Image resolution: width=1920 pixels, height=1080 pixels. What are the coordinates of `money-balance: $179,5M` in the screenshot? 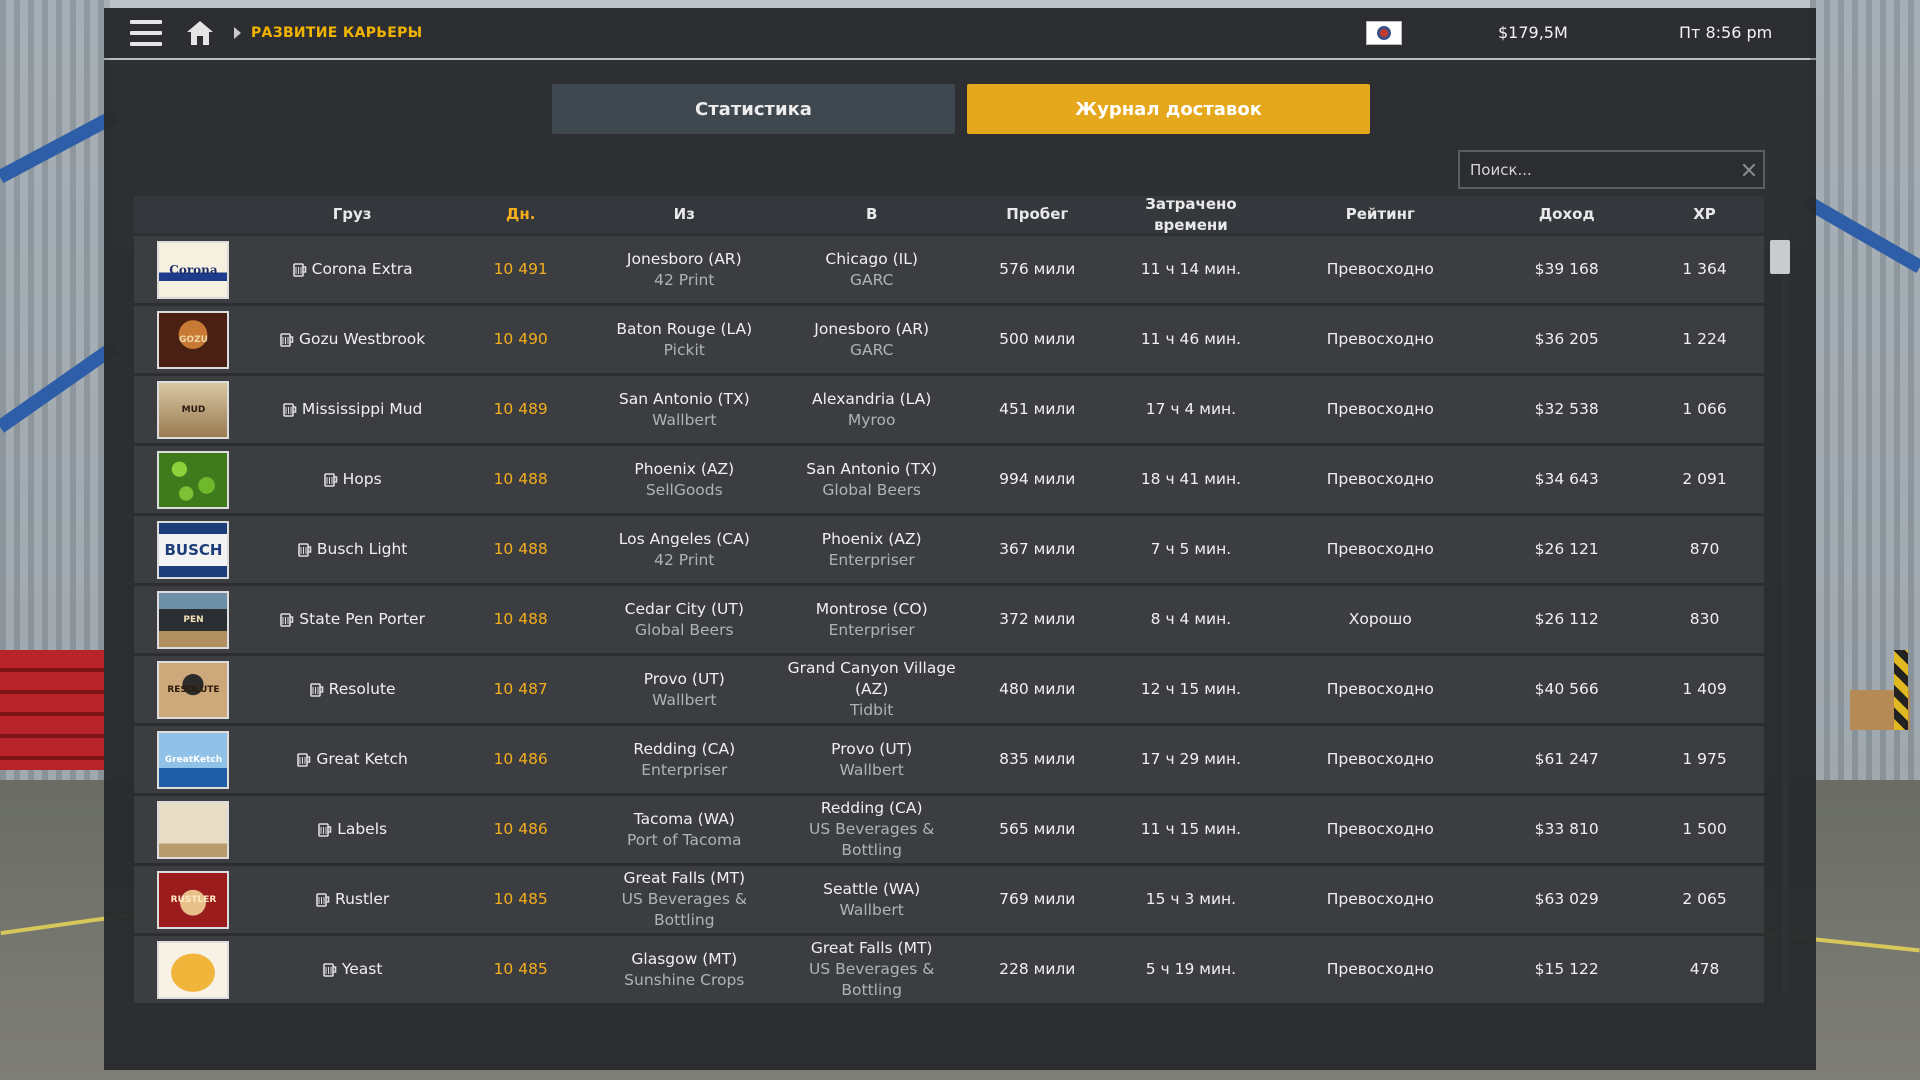 It's located at (1533, 32).